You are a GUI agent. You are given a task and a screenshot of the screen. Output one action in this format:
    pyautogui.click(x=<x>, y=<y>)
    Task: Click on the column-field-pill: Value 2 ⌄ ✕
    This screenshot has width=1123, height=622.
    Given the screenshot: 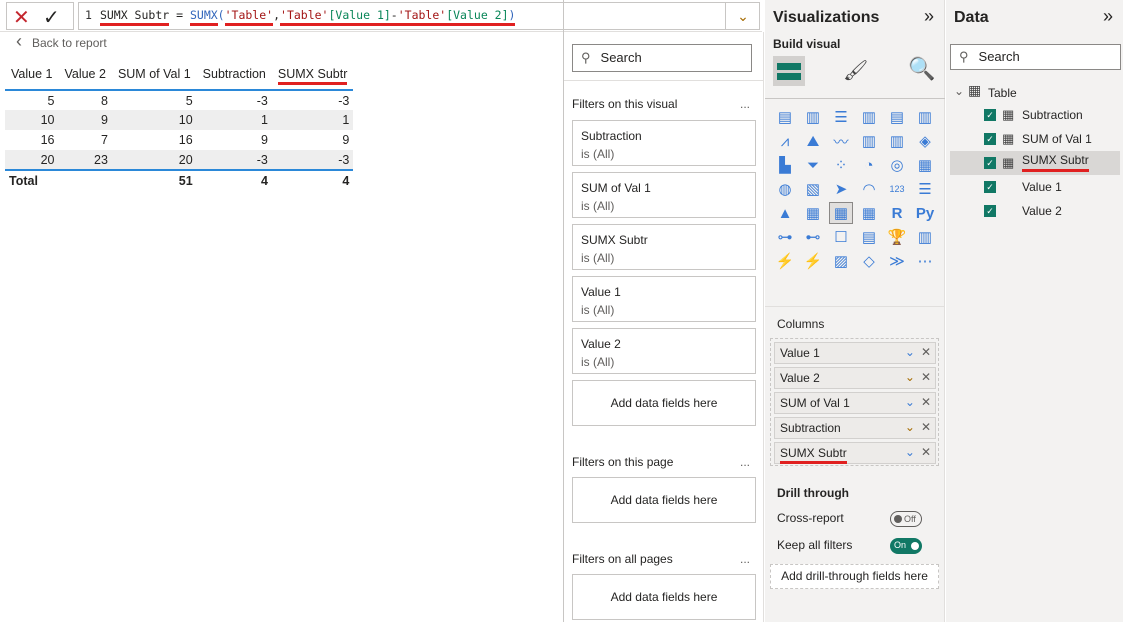 What is the action you would take?
    pyautogui.click(x=855, y=378)
    